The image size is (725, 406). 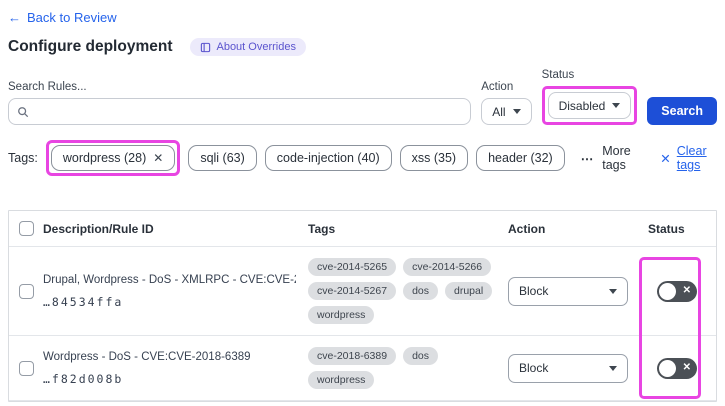 I want to click on tag-chip-code-injection: code-injection (40), so click(x=328, y=158).